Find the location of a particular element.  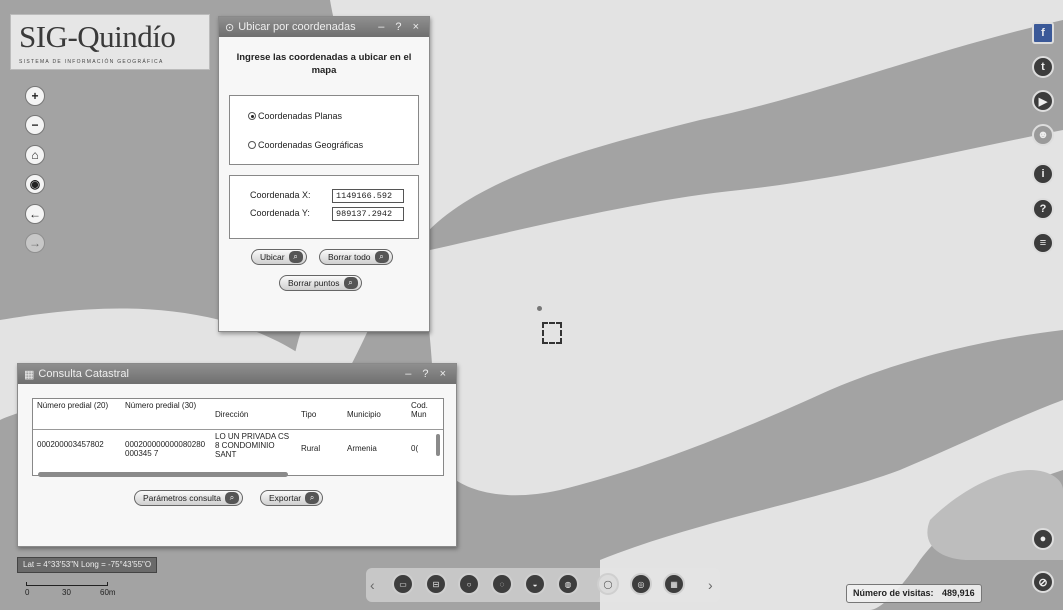

exportar-button: Exportar ⌕ is located at coordinates (292, 498).